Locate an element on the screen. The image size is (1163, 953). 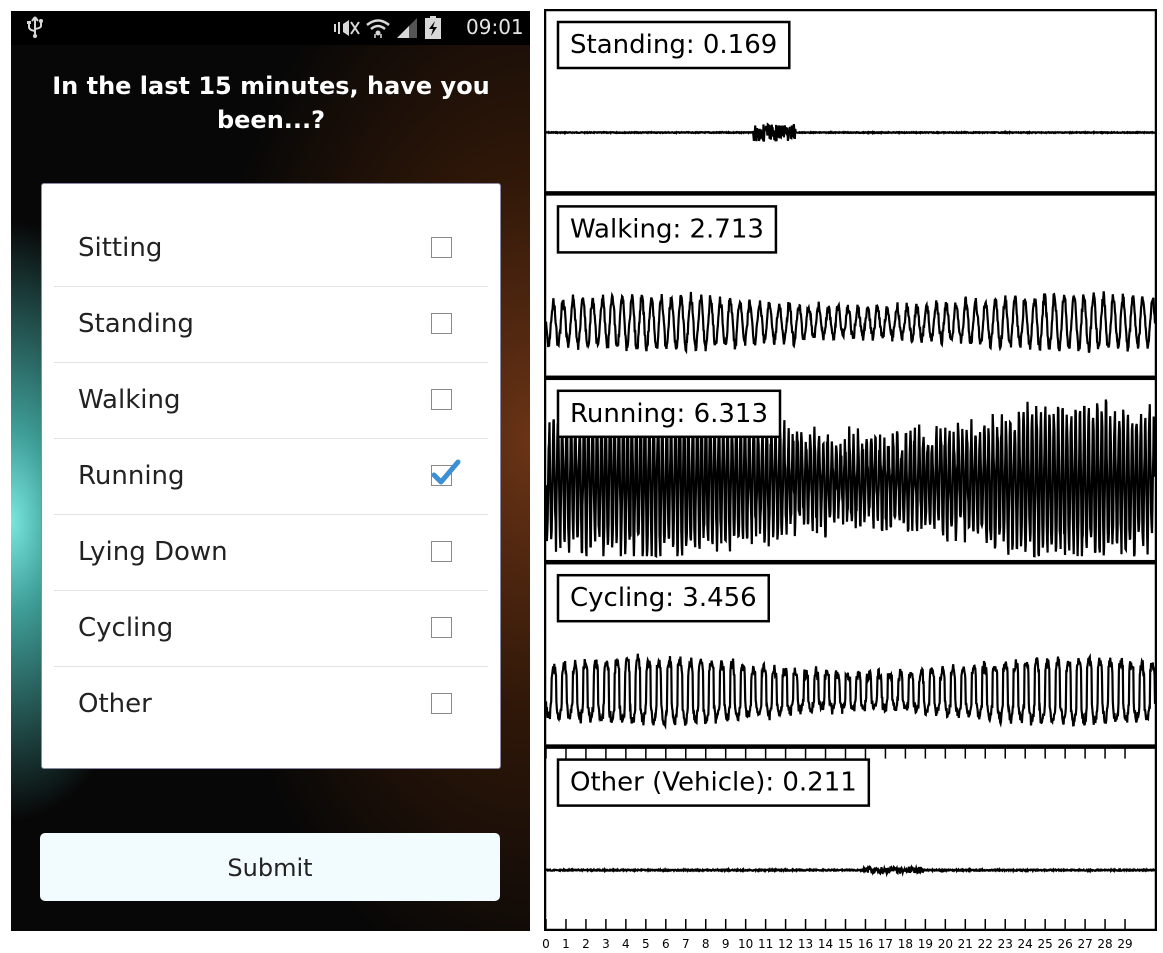
x-tick-label: 29 is located at coordinates (1125, 944).